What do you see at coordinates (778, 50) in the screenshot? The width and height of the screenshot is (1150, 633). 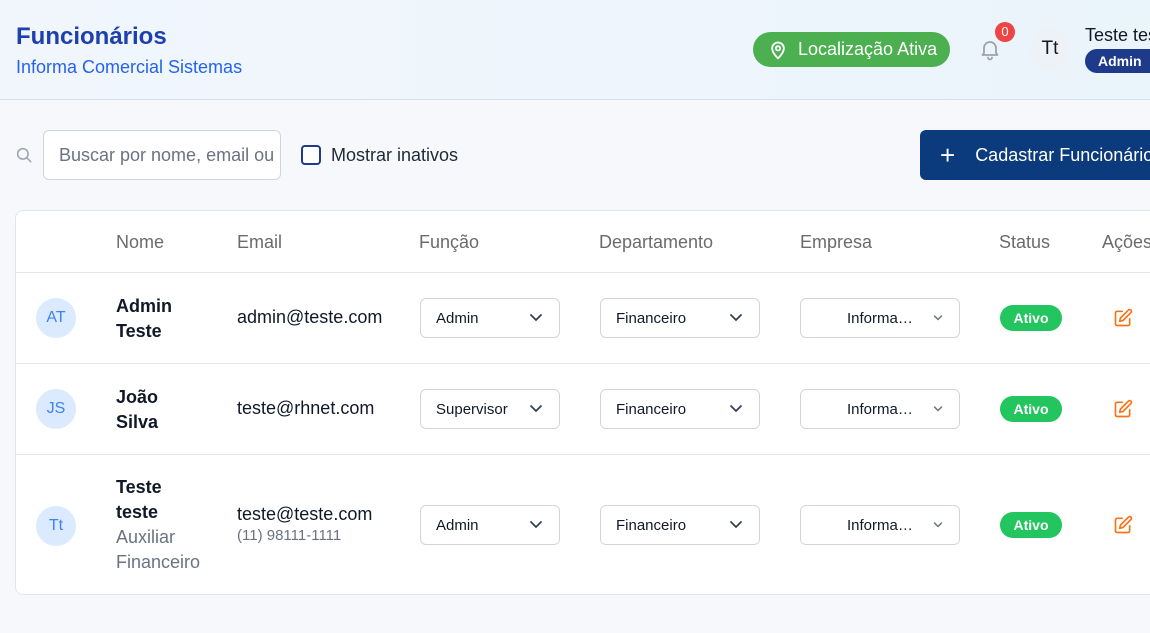 I see `map-pin-icon` at bounding box center [778, 50].